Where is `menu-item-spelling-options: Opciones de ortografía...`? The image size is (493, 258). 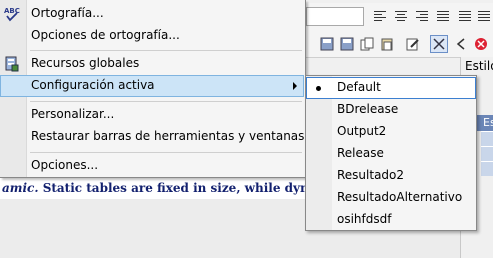 menu-item-spelling-options: Opciones de ortografía... is located at coordinates (152, 36).